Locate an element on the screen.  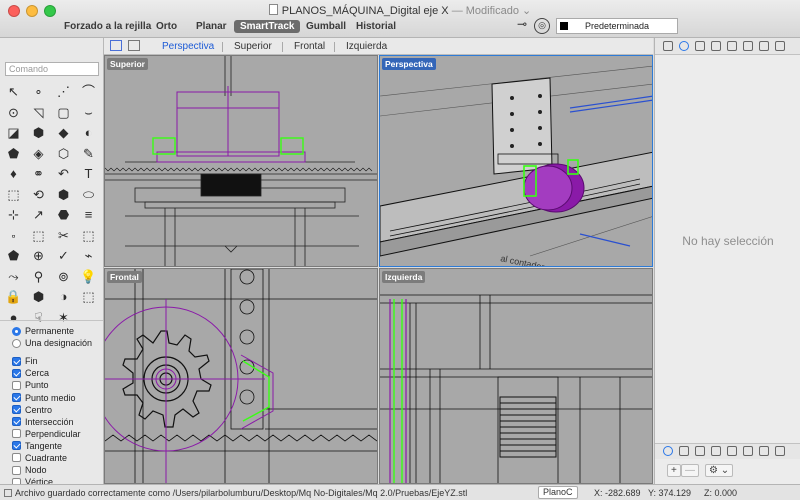
osnap-mode-option: Una designación is located at coordinates (51, 343).